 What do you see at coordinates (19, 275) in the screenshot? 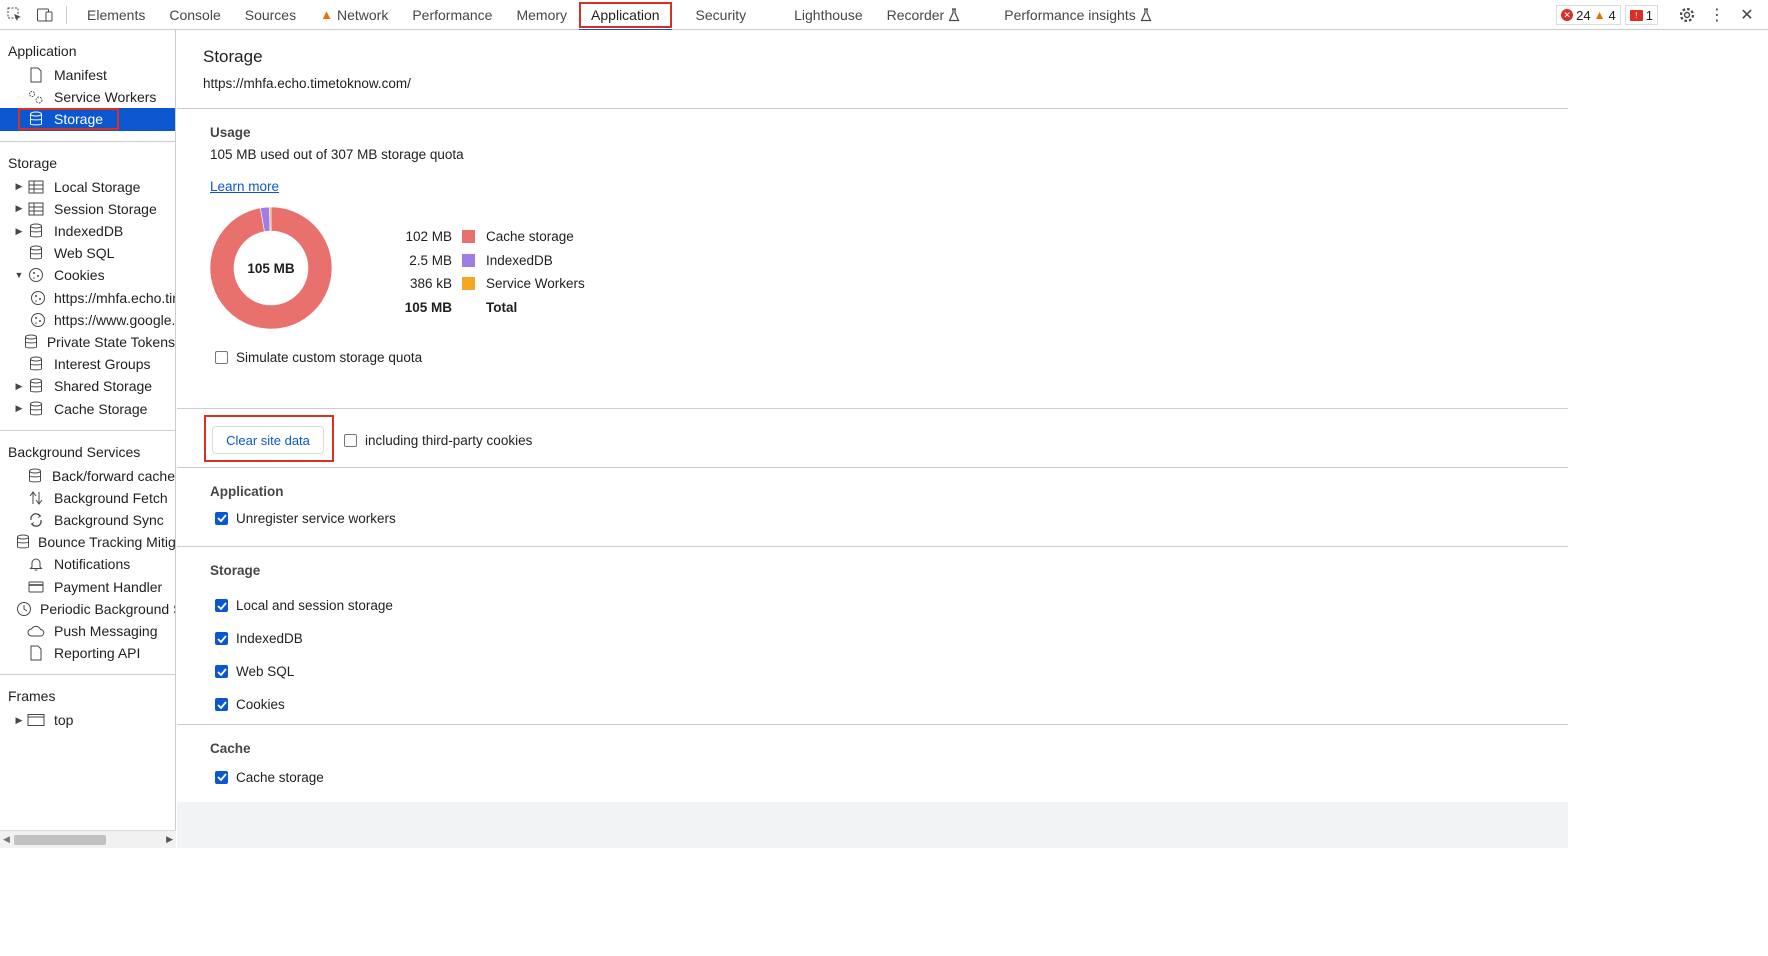
I see `collapse-arrow-icon: ▼` at bounding box center [19, 275].